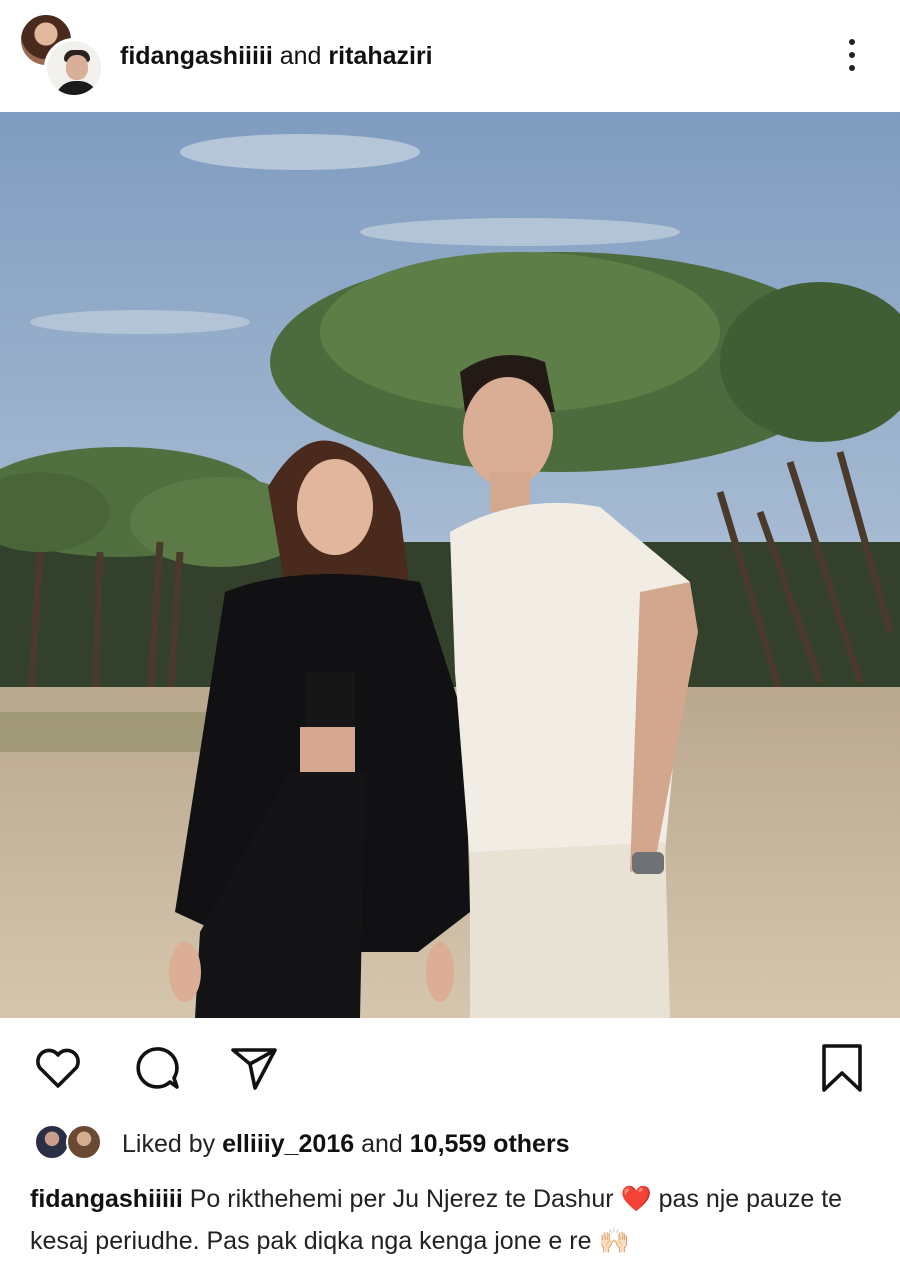  I want to click on caption-username: fidangashiiiii, so click(106, 1199).